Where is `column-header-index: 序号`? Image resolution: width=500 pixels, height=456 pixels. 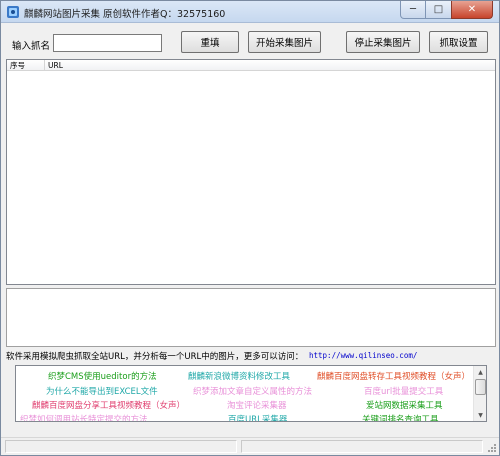
column-header-index: 序号 is located at coordinates (26, 65).